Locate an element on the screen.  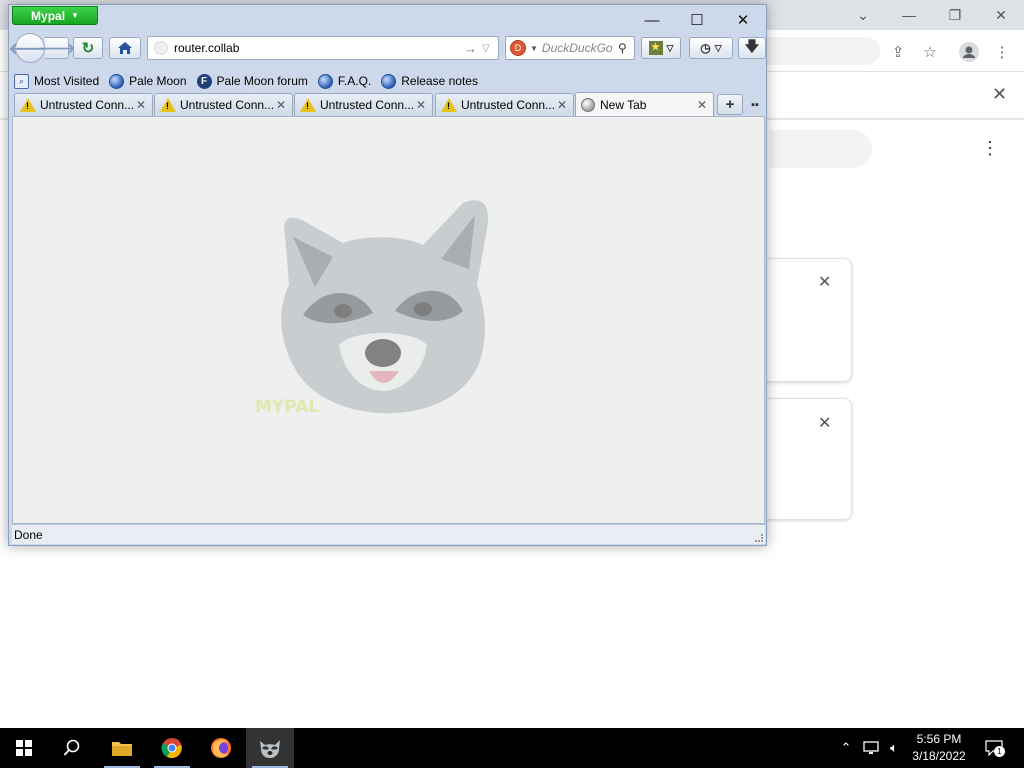
mypal-icon is located at coordinates (270, 749).